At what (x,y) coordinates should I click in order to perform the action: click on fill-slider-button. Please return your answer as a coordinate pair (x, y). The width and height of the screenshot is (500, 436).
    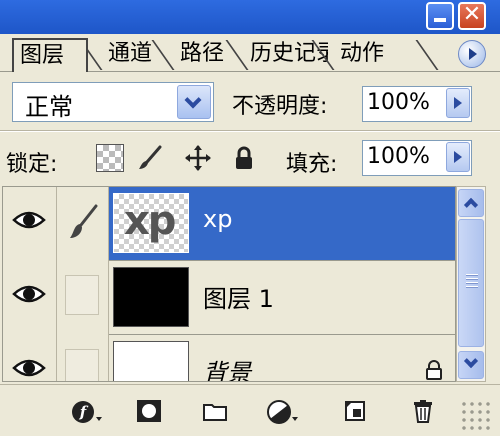
    Looking at the image, I should click on (458, 157).